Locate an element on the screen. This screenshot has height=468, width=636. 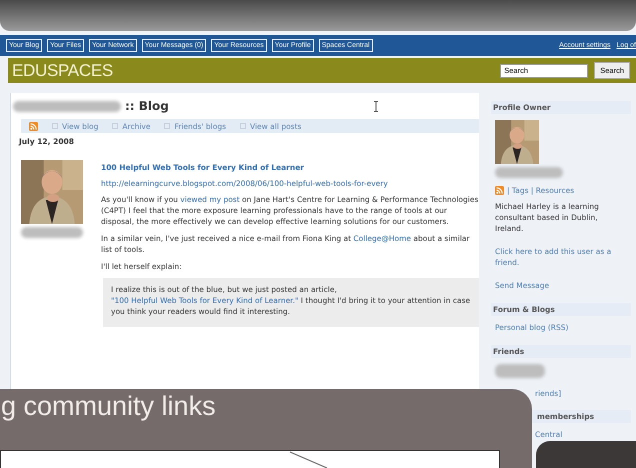
callout-title: g community links is located at coordinates (108, 406).